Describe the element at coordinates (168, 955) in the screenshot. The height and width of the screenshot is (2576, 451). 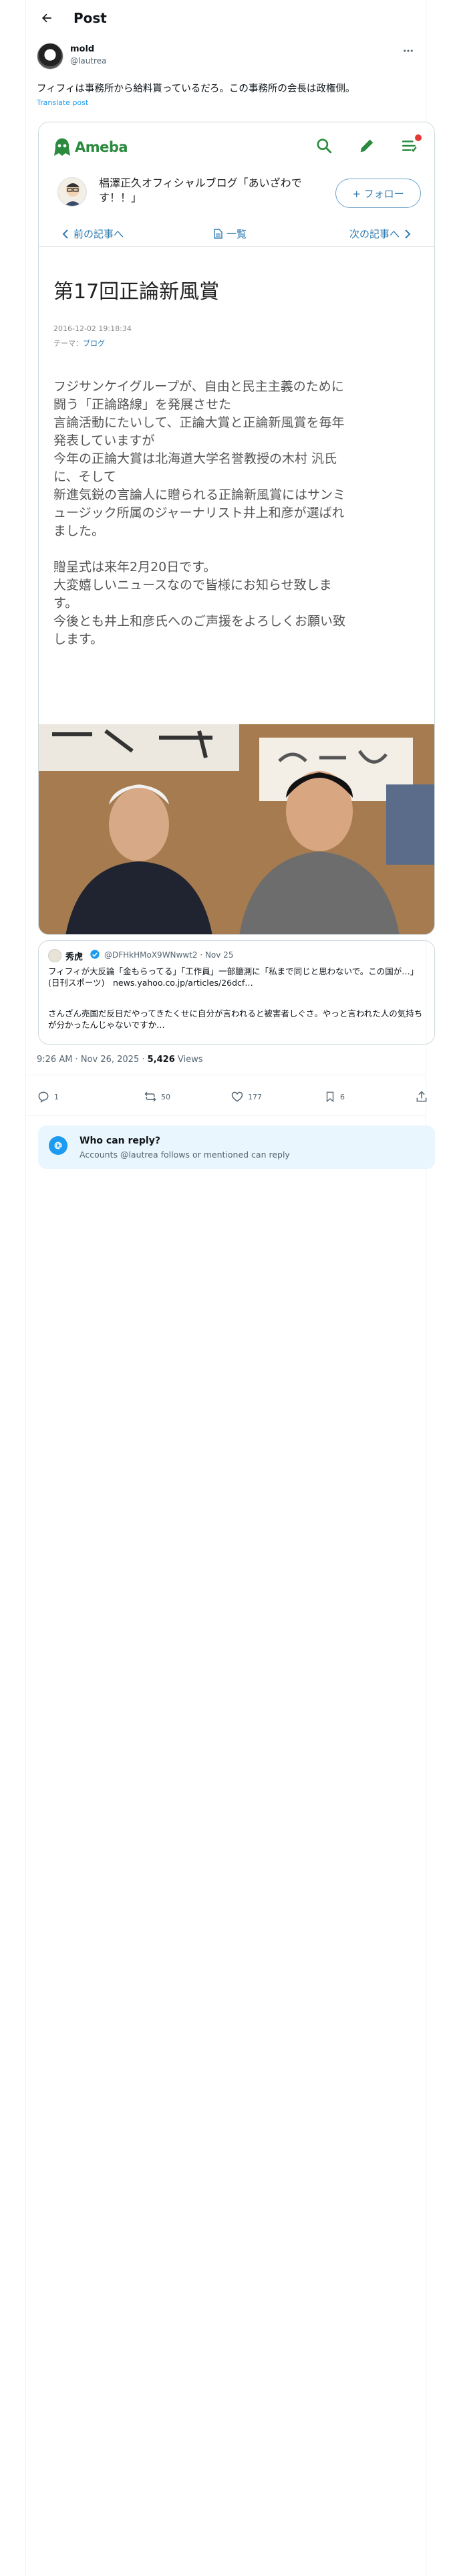
I see `quoted-handle: @DFHkHMoX9WNwwt2 · Nov 25` at that location.